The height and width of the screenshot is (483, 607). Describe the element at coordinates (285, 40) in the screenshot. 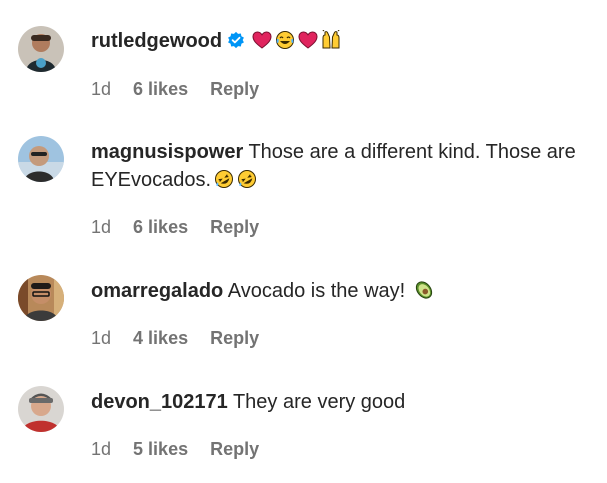

I see `tears-of-joy-emoji` at that location.